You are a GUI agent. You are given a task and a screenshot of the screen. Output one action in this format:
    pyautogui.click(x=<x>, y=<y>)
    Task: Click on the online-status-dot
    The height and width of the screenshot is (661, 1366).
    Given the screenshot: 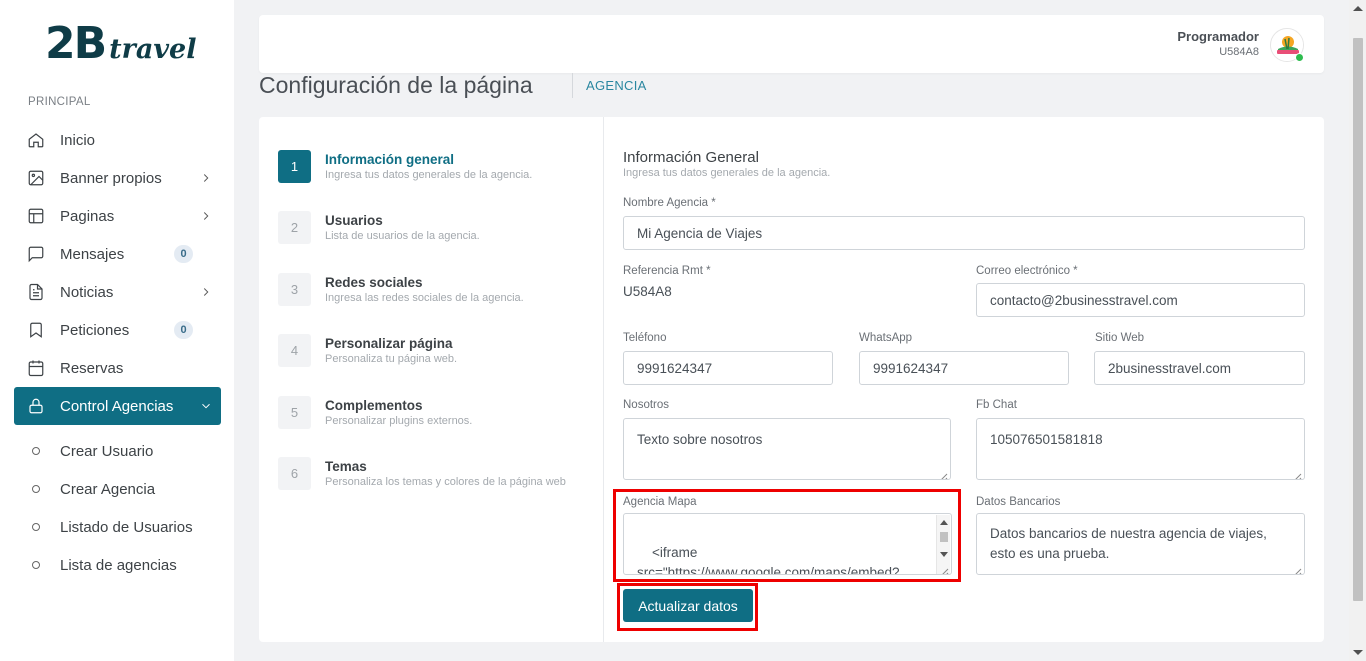 What is the action you would take?
    pyautogui.click(x=1299, y=57)
    